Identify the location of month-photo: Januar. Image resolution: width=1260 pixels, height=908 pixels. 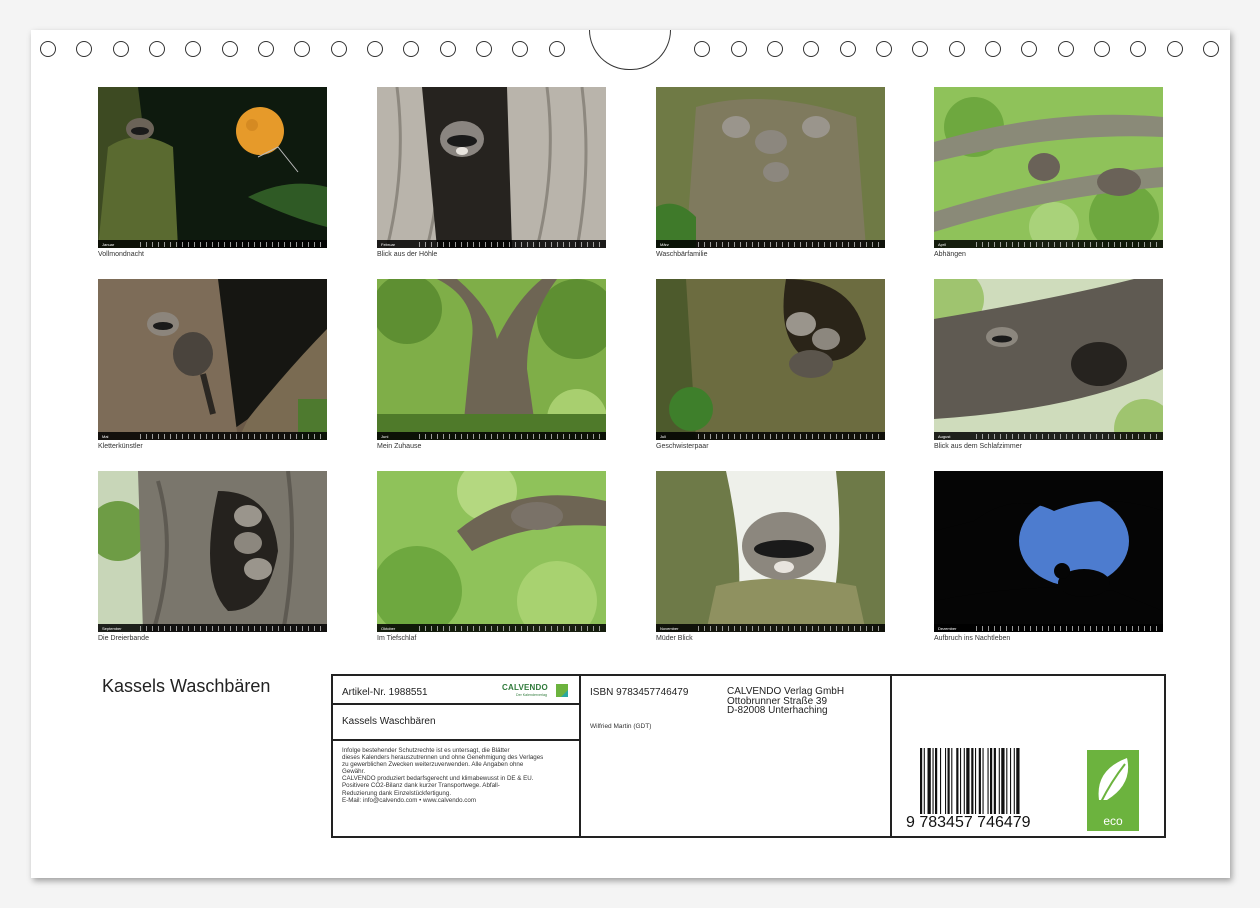
(212, 167).